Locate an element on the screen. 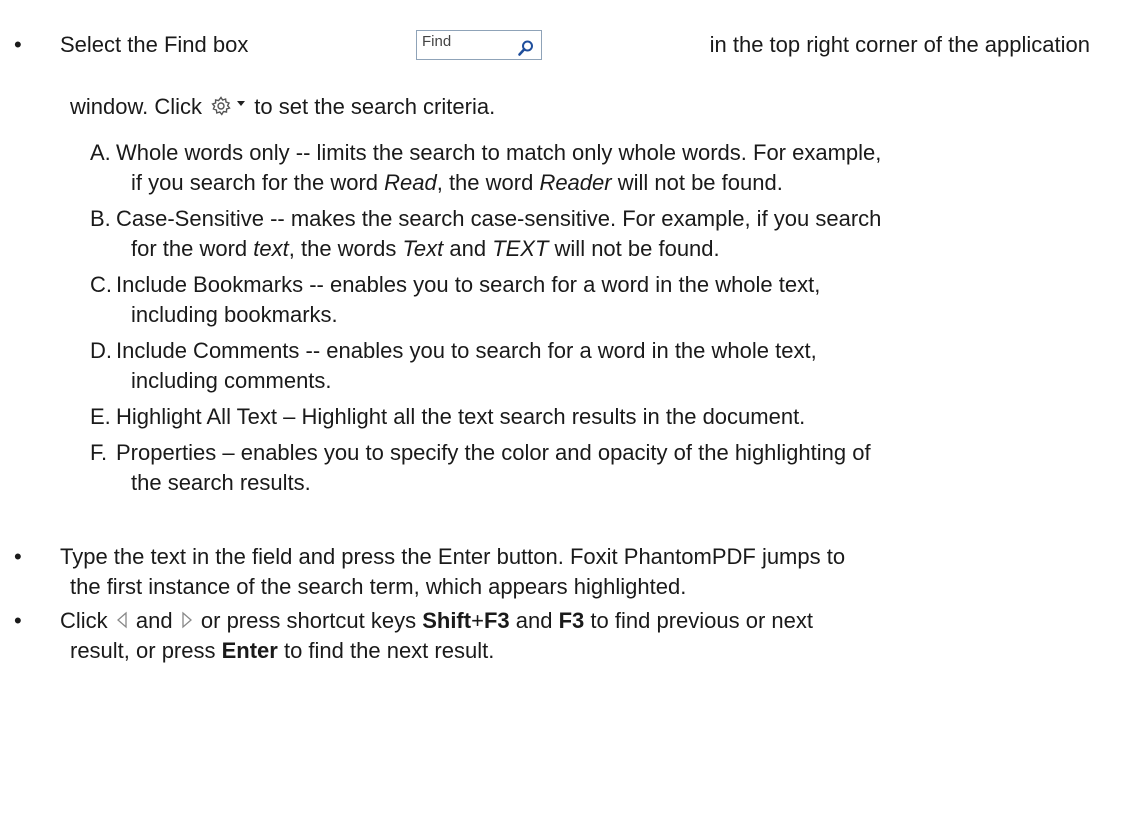 Image resolution: width=1128 pixels, height=820 pixels. item-b-text-2b: text is located at coordinates (271, 248).